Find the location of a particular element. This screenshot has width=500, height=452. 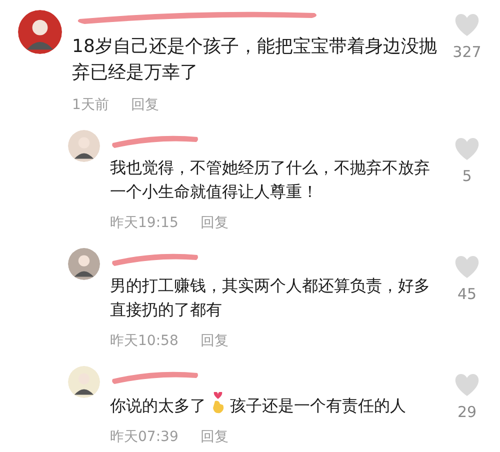

comment-time: 1天前 is located at coordinates (90, 105).